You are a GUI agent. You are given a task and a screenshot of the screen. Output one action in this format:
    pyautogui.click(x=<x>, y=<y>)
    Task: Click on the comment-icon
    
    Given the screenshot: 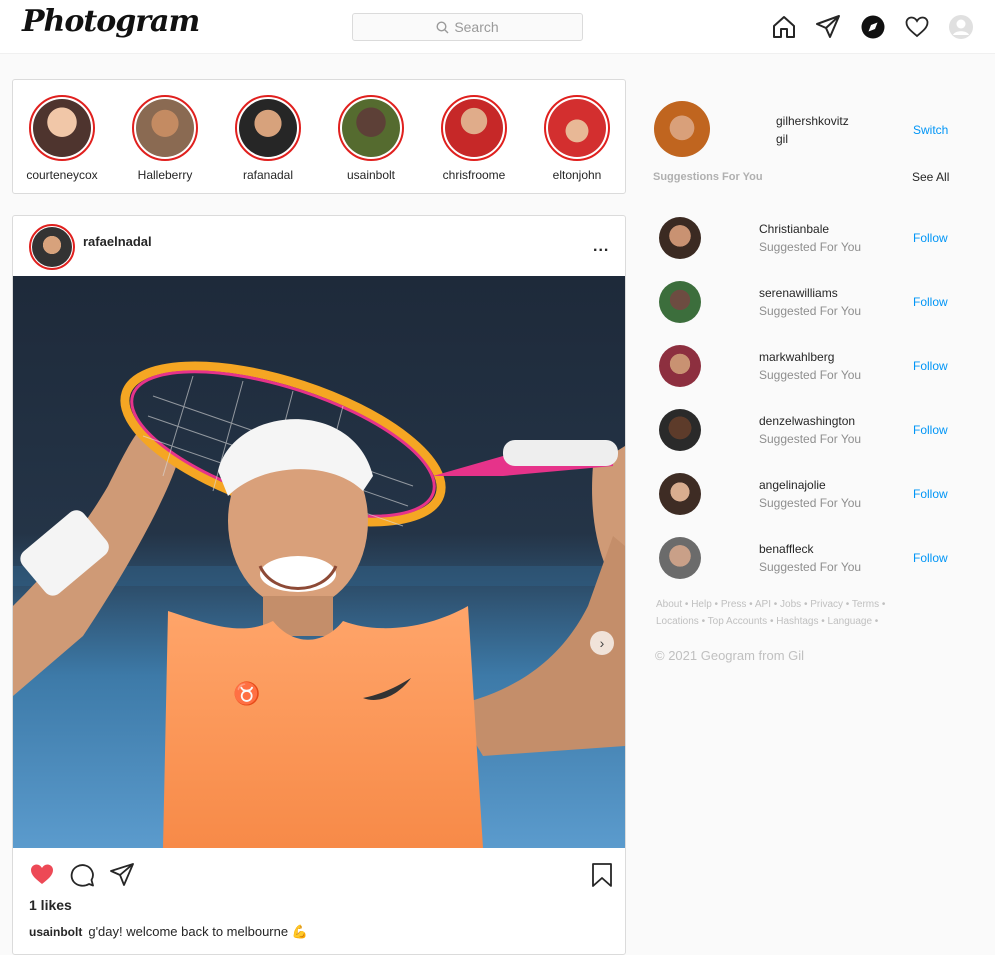 What is the action you would take?
    pyautogui.click(x=82, y=875)
    